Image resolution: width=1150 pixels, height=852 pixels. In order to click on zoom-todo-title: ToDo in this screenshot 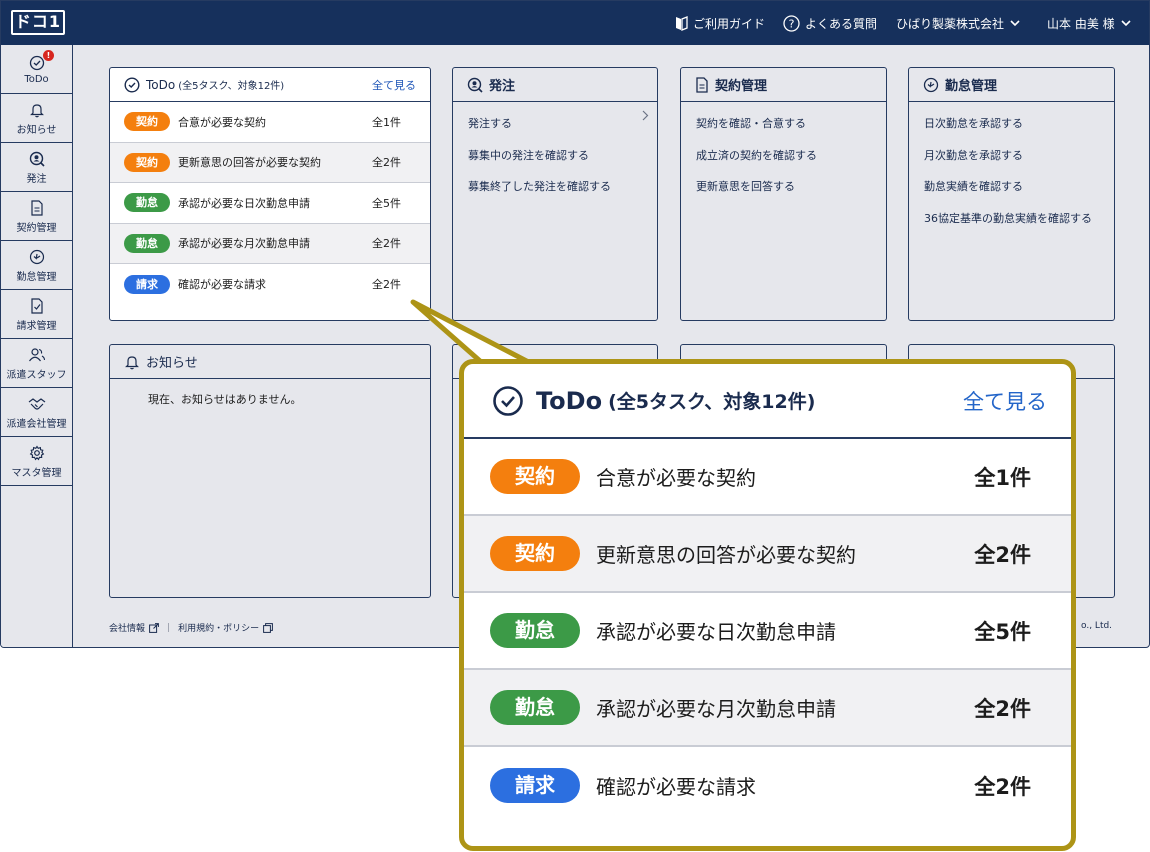, I will do `click(569, 400)`.